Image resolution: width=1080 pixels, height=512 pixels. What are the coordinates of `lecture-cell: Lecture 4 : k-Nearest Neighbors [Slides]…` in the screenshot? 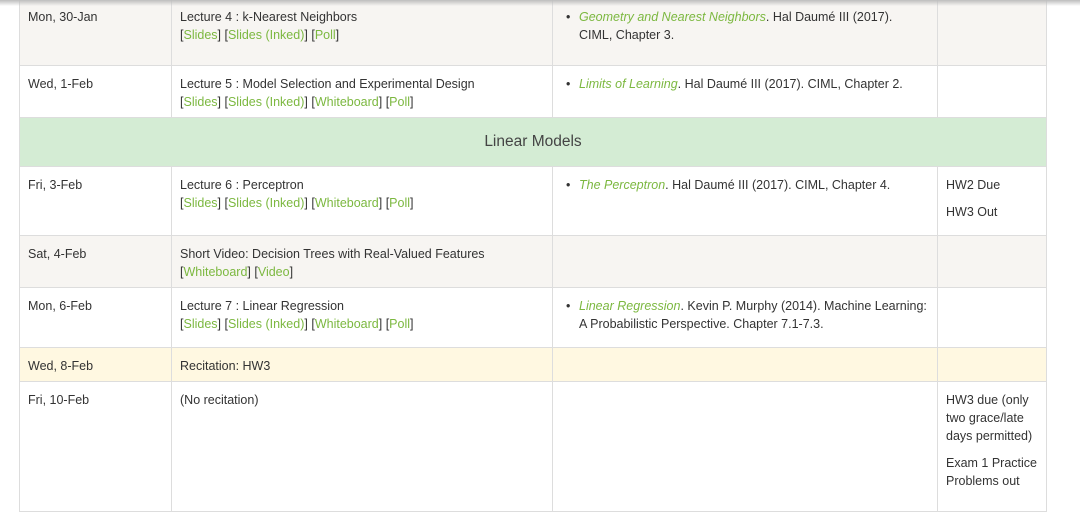 It's located at (362, 33).